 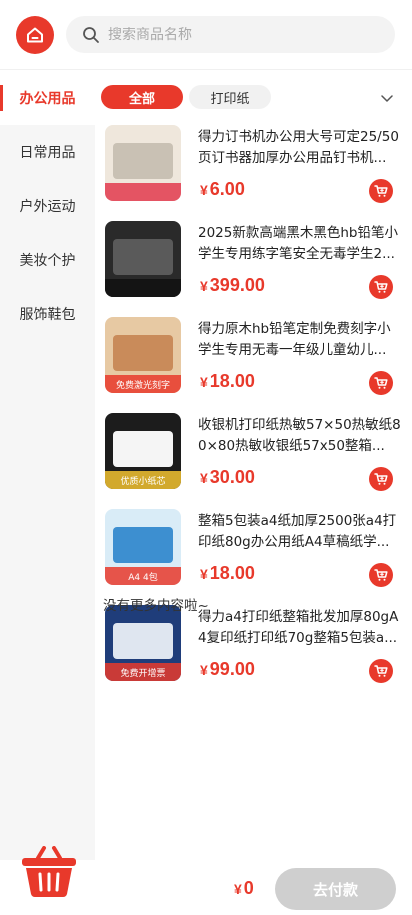 What do you see at coordinates (143, 643) in the screenshot?
I see `product-image: 免费开增票` at bounding box center [143, 643].